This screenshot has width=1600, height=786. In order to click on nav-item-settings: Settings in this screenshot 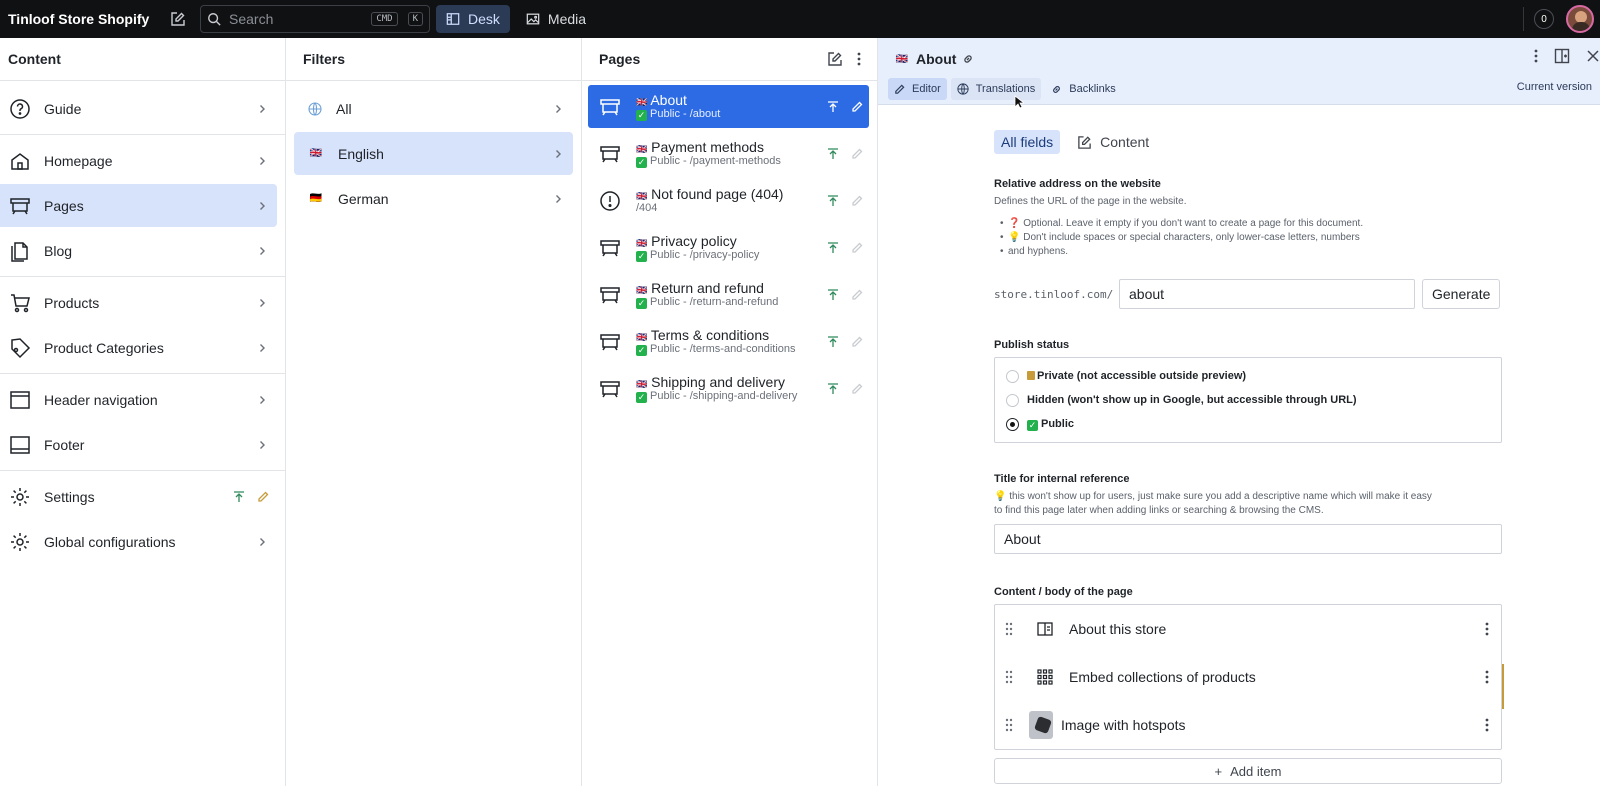, I will do `click(138, 496)`.